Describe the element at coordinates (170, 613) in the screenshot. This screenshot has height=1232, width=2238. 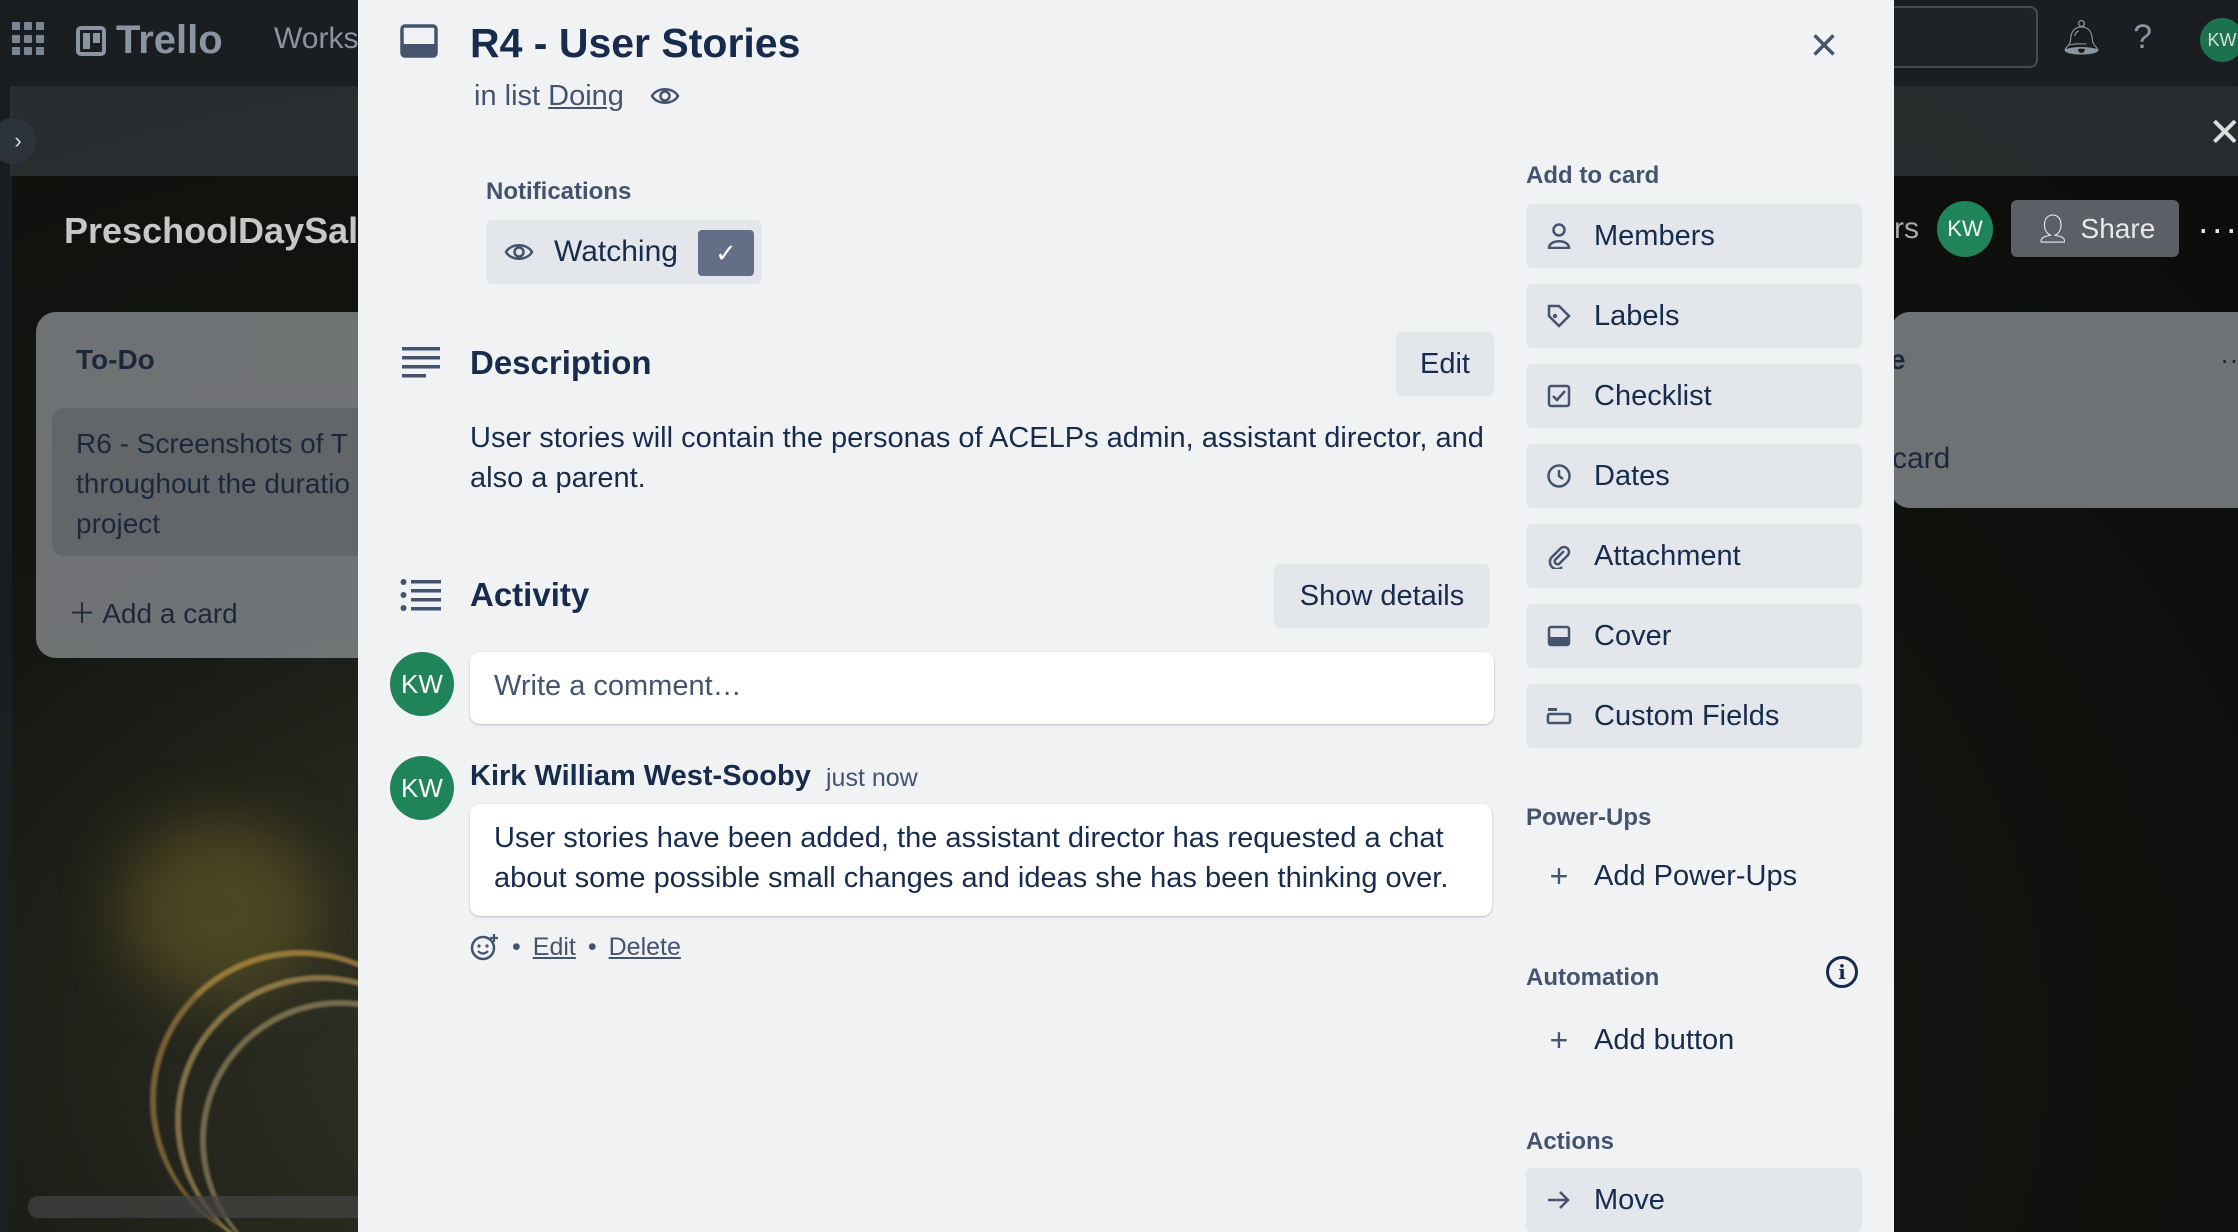
I see `add-card-label: Add a card` at that location.